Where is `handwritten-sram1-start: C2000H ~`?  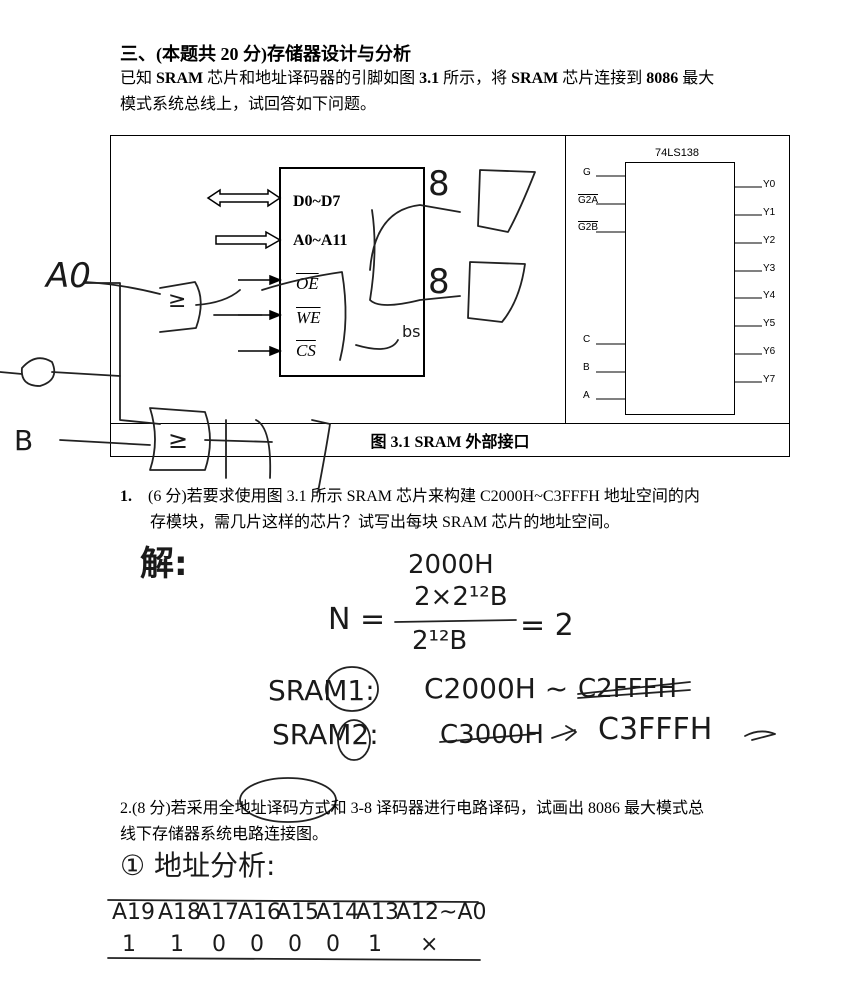
handwritten-sram1-start: C2000H ~ is located at coordinates (496, 688).